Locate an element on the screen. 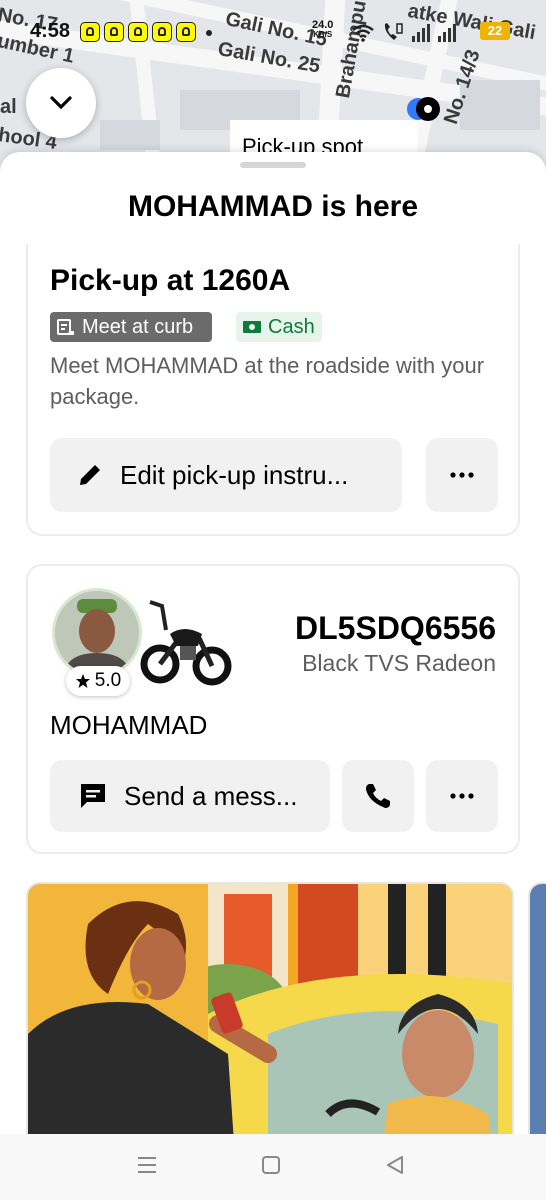 Image resolution: width=546 pixels, height=1200 pixels. more-options-button is located at coordinates (462, 475).